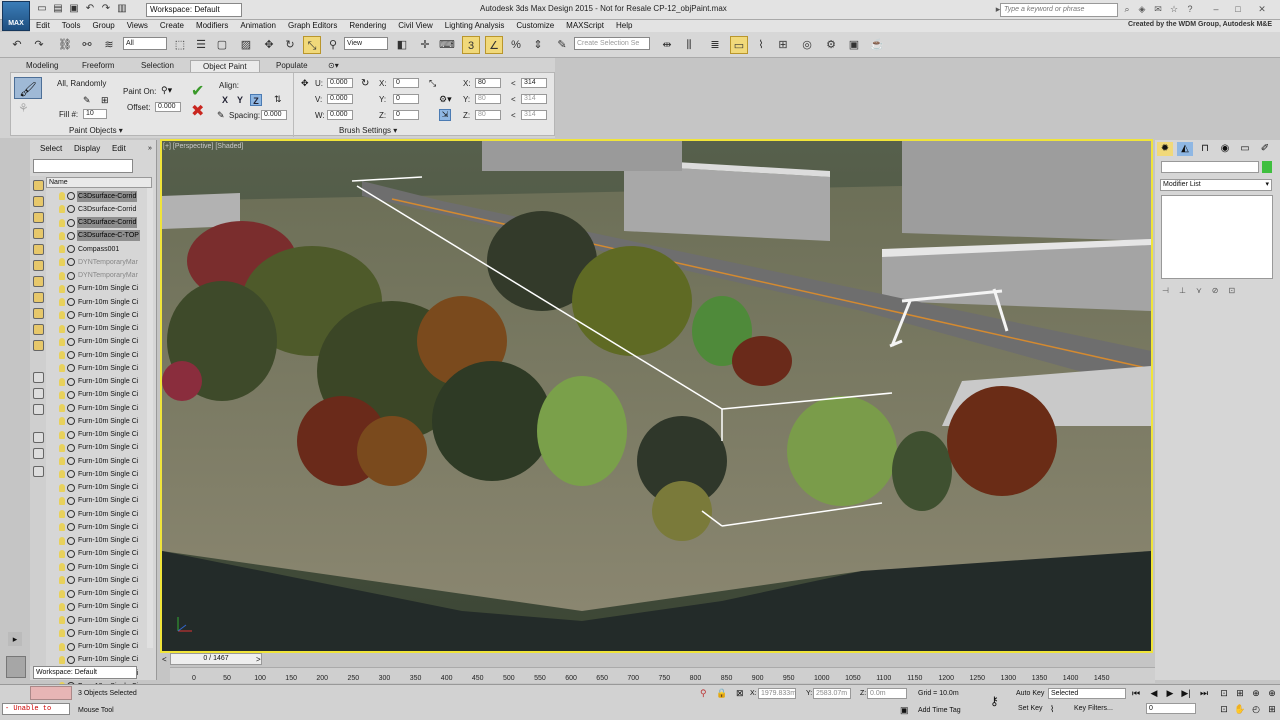 The image size is (1280, 720). Describe the element at coordinates (256, 100) in the screenshot. I see `align-z-button: Z` at that location.